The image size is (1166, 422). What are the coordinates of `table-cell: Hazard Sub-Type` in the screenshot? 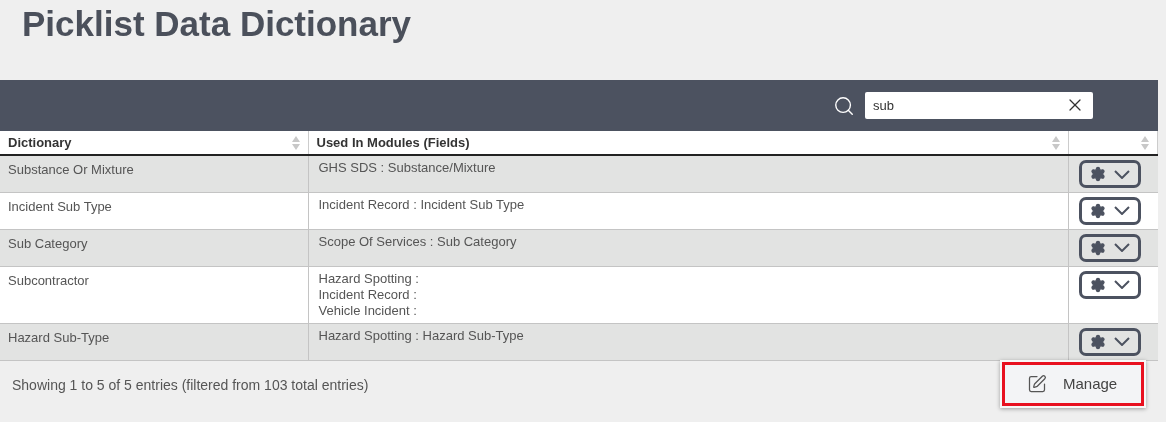 It's located at (59, 337).